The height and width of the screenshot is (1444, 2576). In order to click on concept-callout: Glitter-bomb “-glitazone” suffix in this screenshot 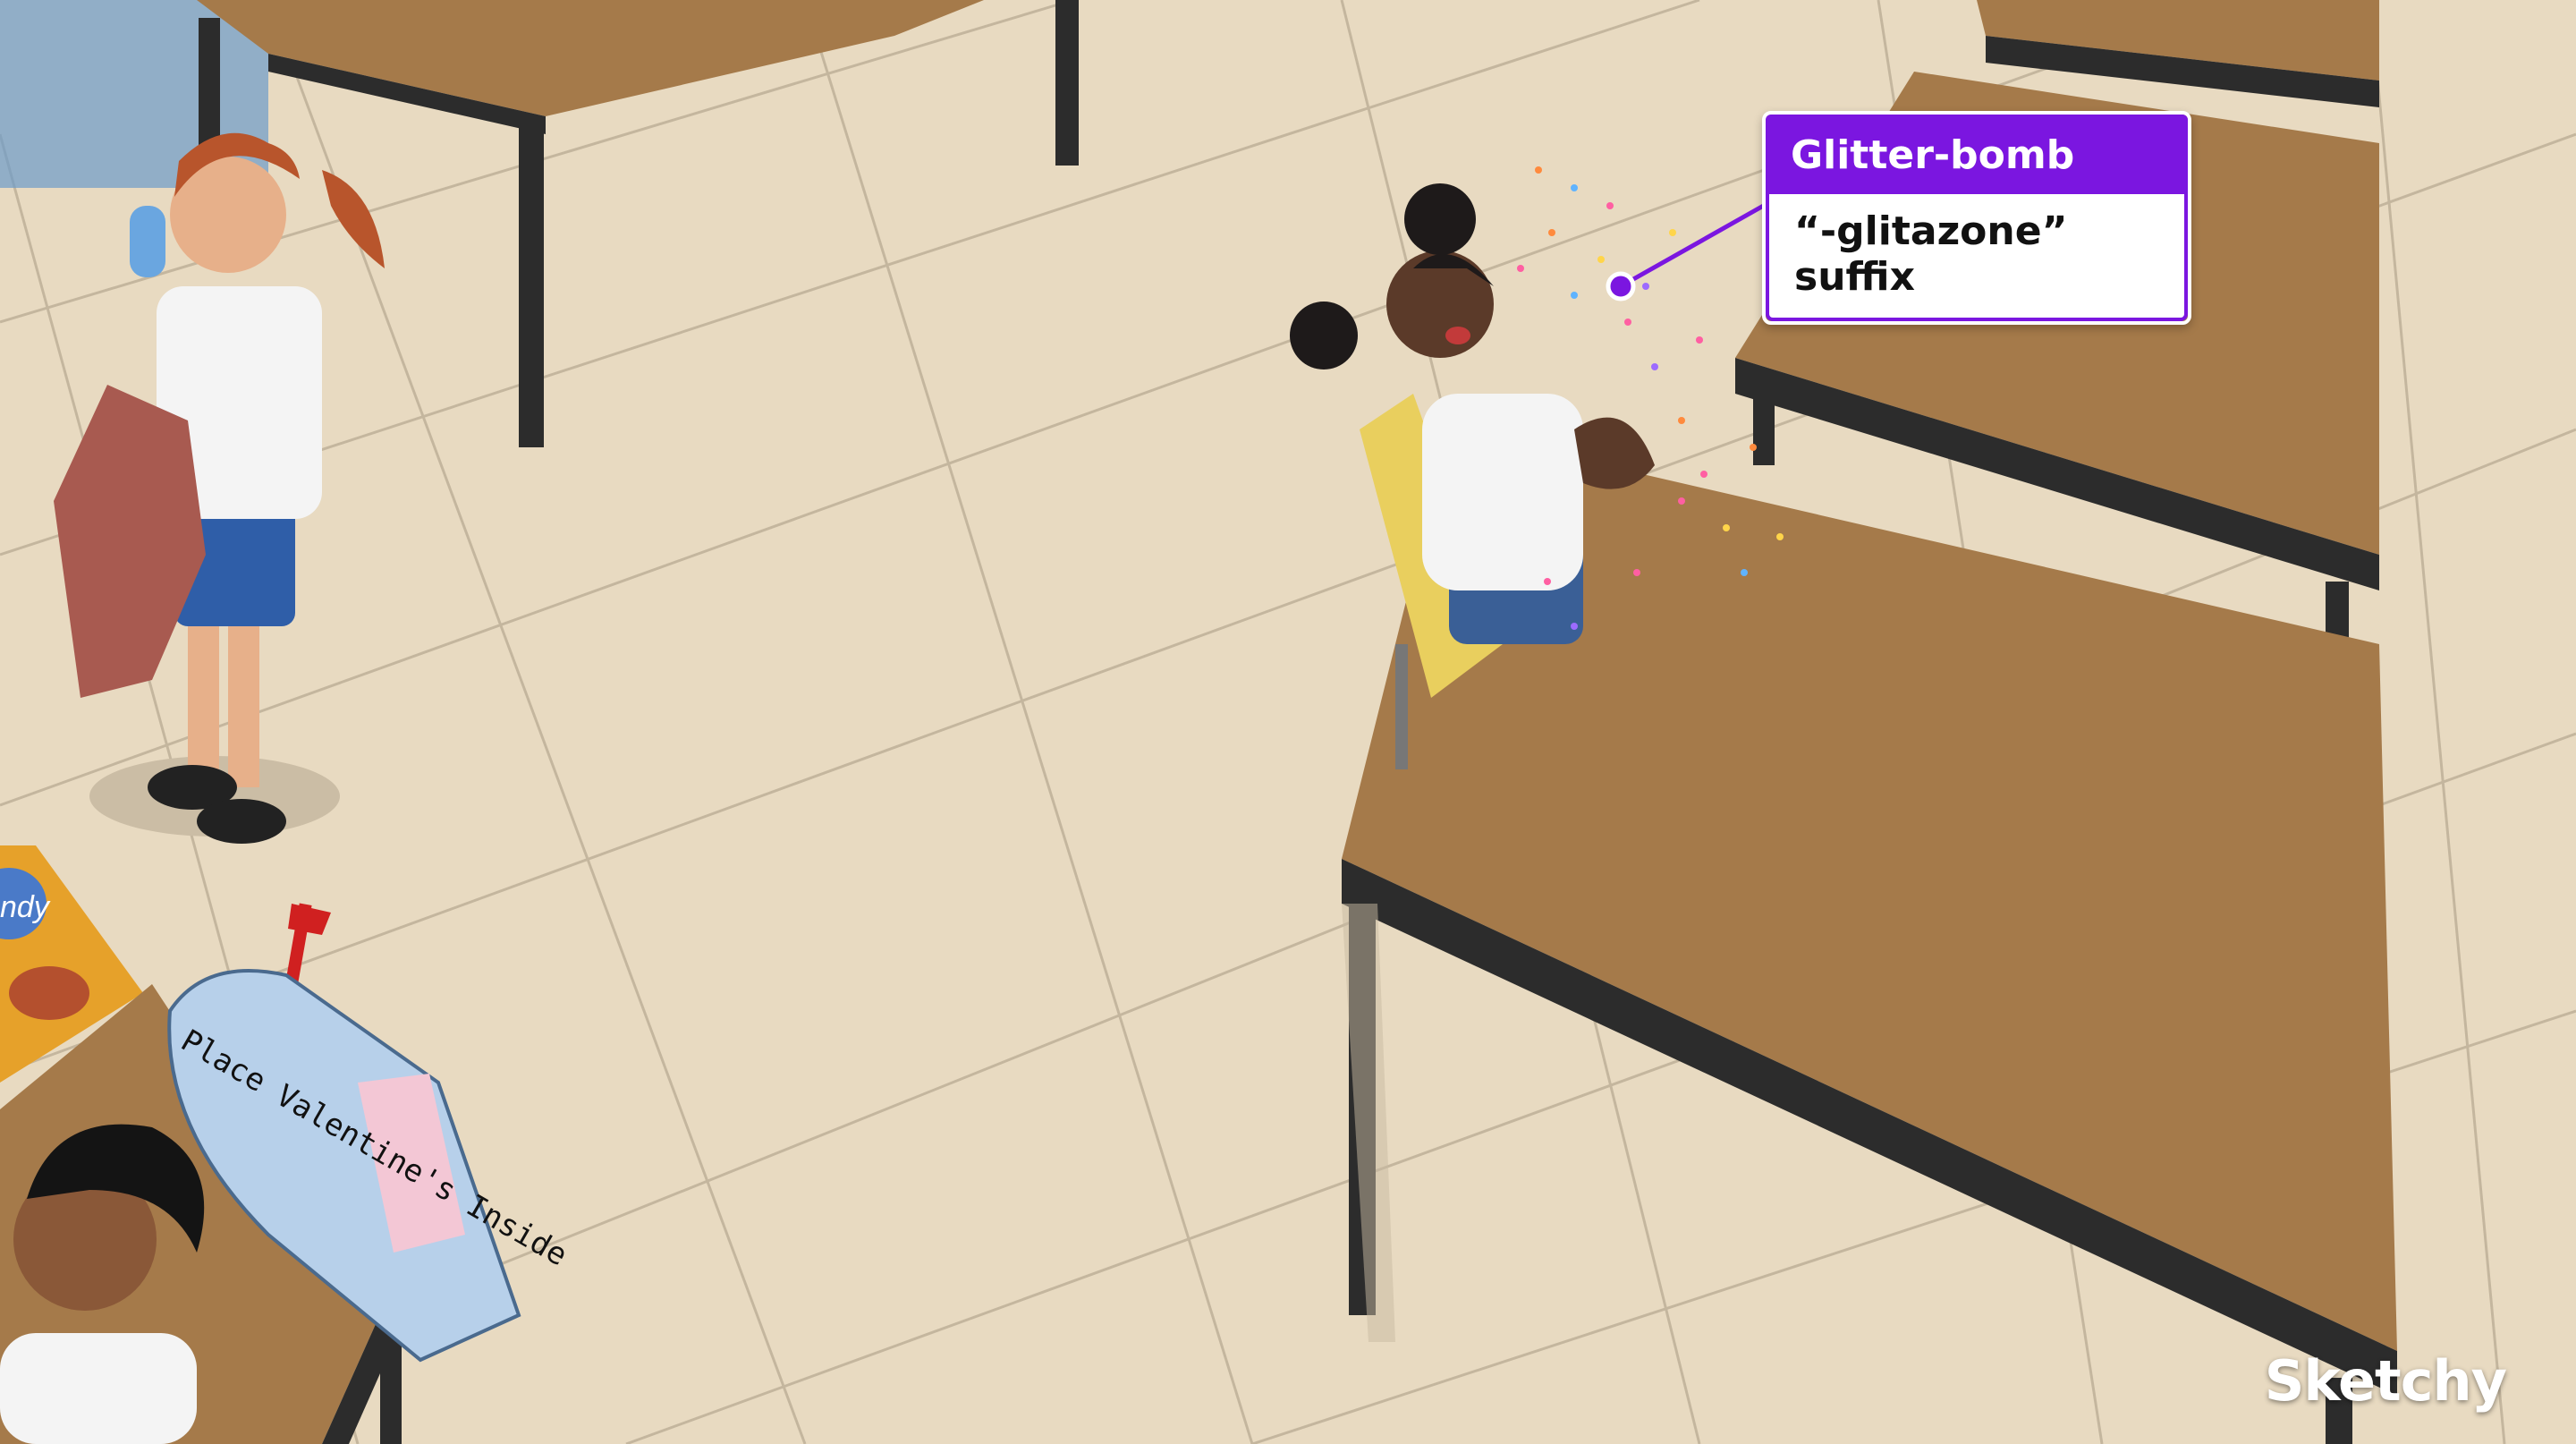, I will do `click(1976, 218)`.